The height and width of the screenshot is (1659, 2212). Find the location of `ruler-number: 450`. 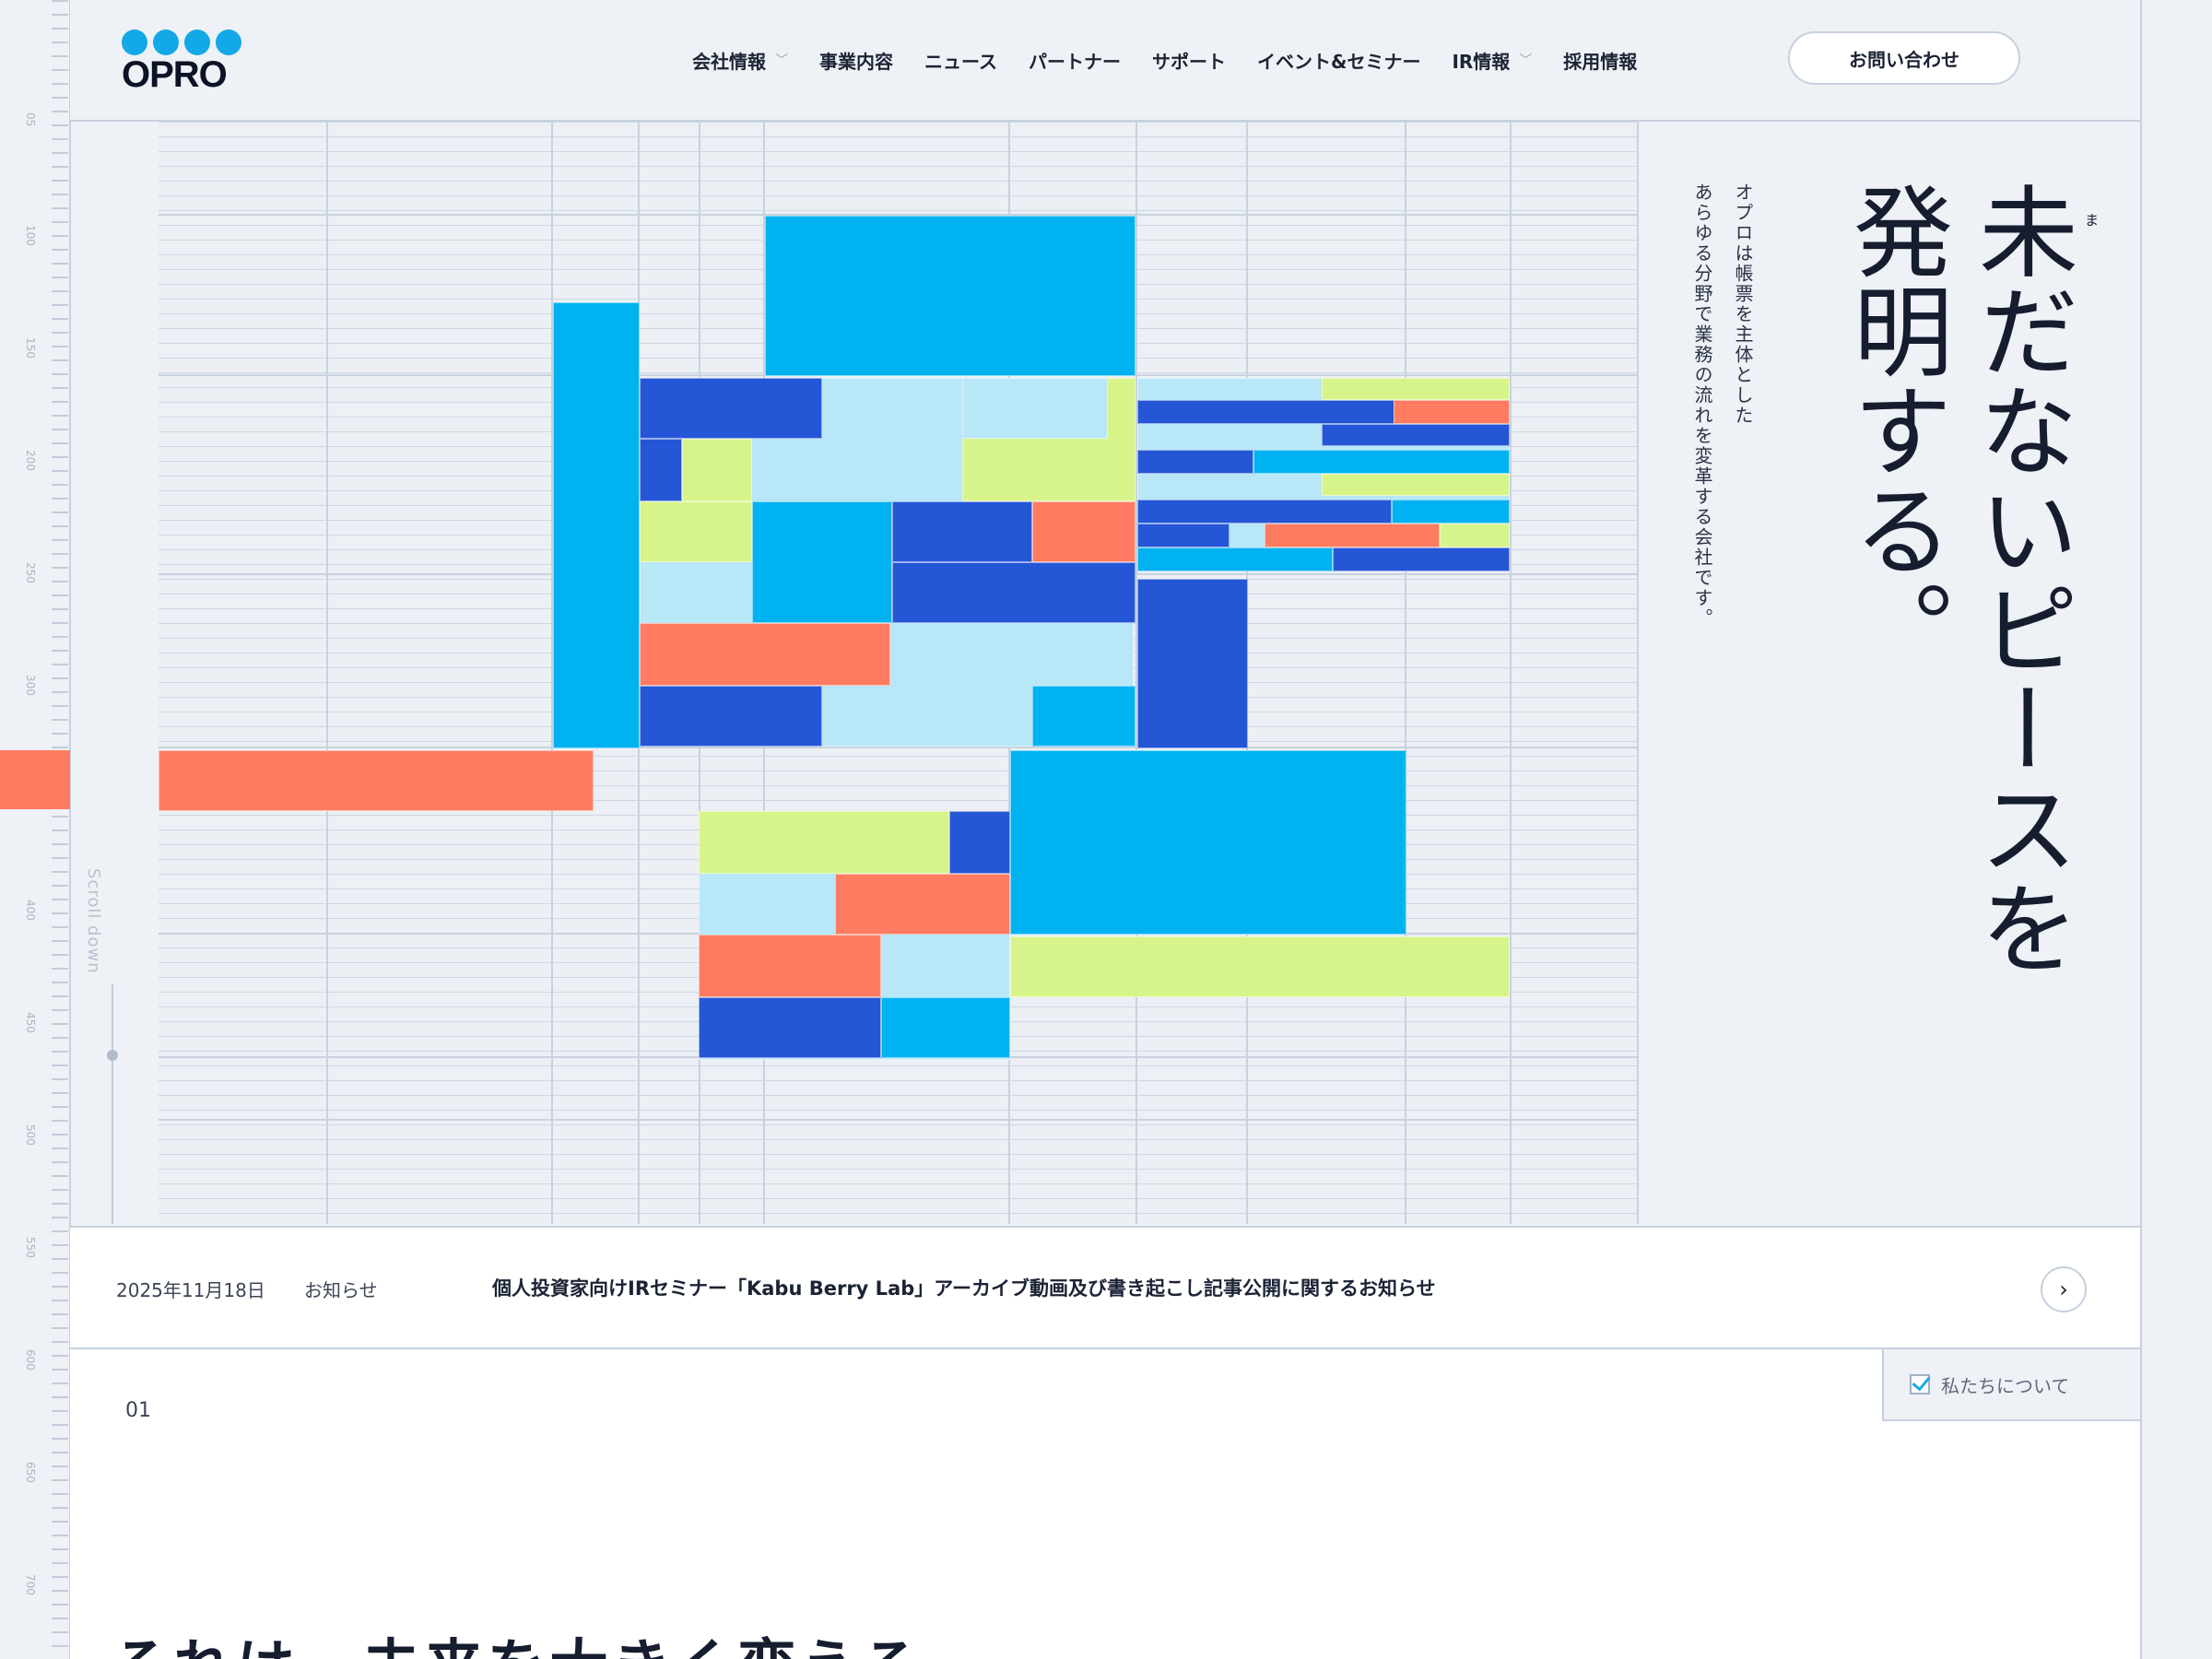

ruler-number: 450 is located at coordinates (30, 1022).